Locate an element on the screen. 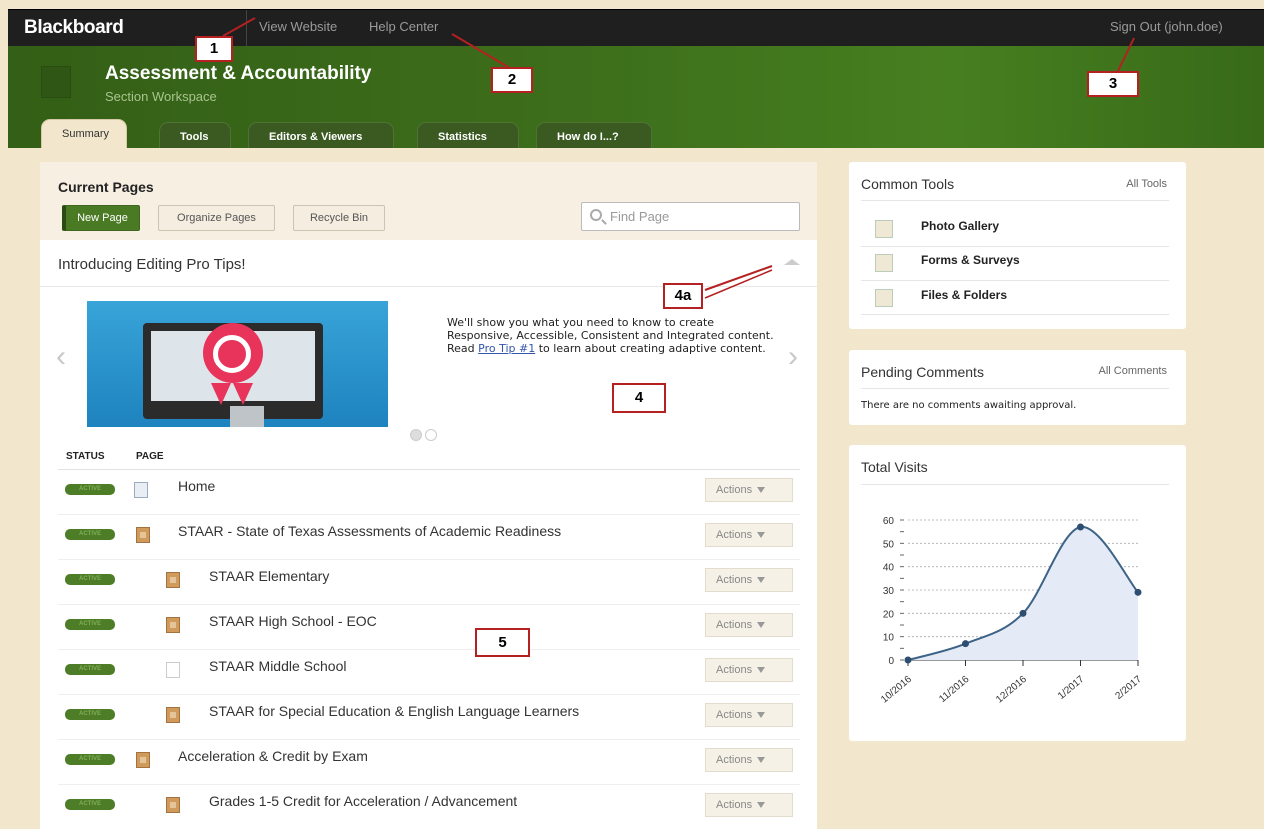  recycle-bin-button: Recycle Bin is located at coordinates (339, 218).